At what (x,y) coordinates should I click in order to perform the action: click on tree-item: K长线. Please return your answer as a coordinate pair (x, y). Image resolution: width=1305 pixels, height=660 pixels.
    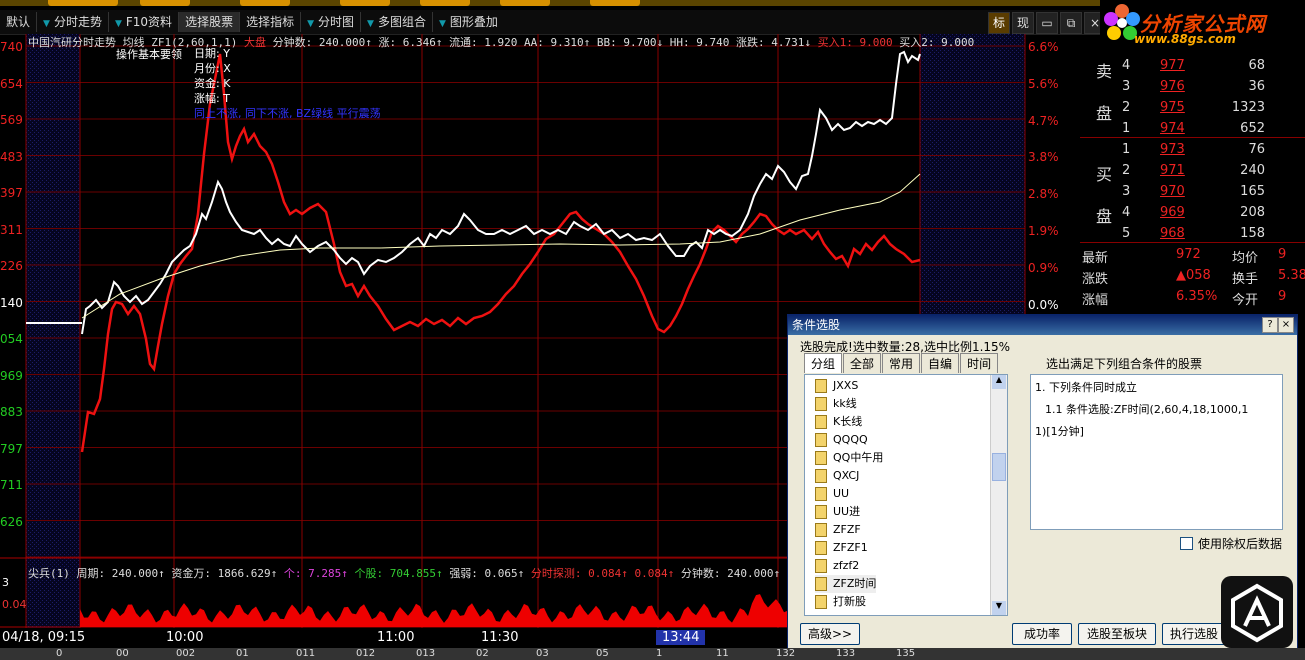
    Looking at the image, I should click on (838, 422).